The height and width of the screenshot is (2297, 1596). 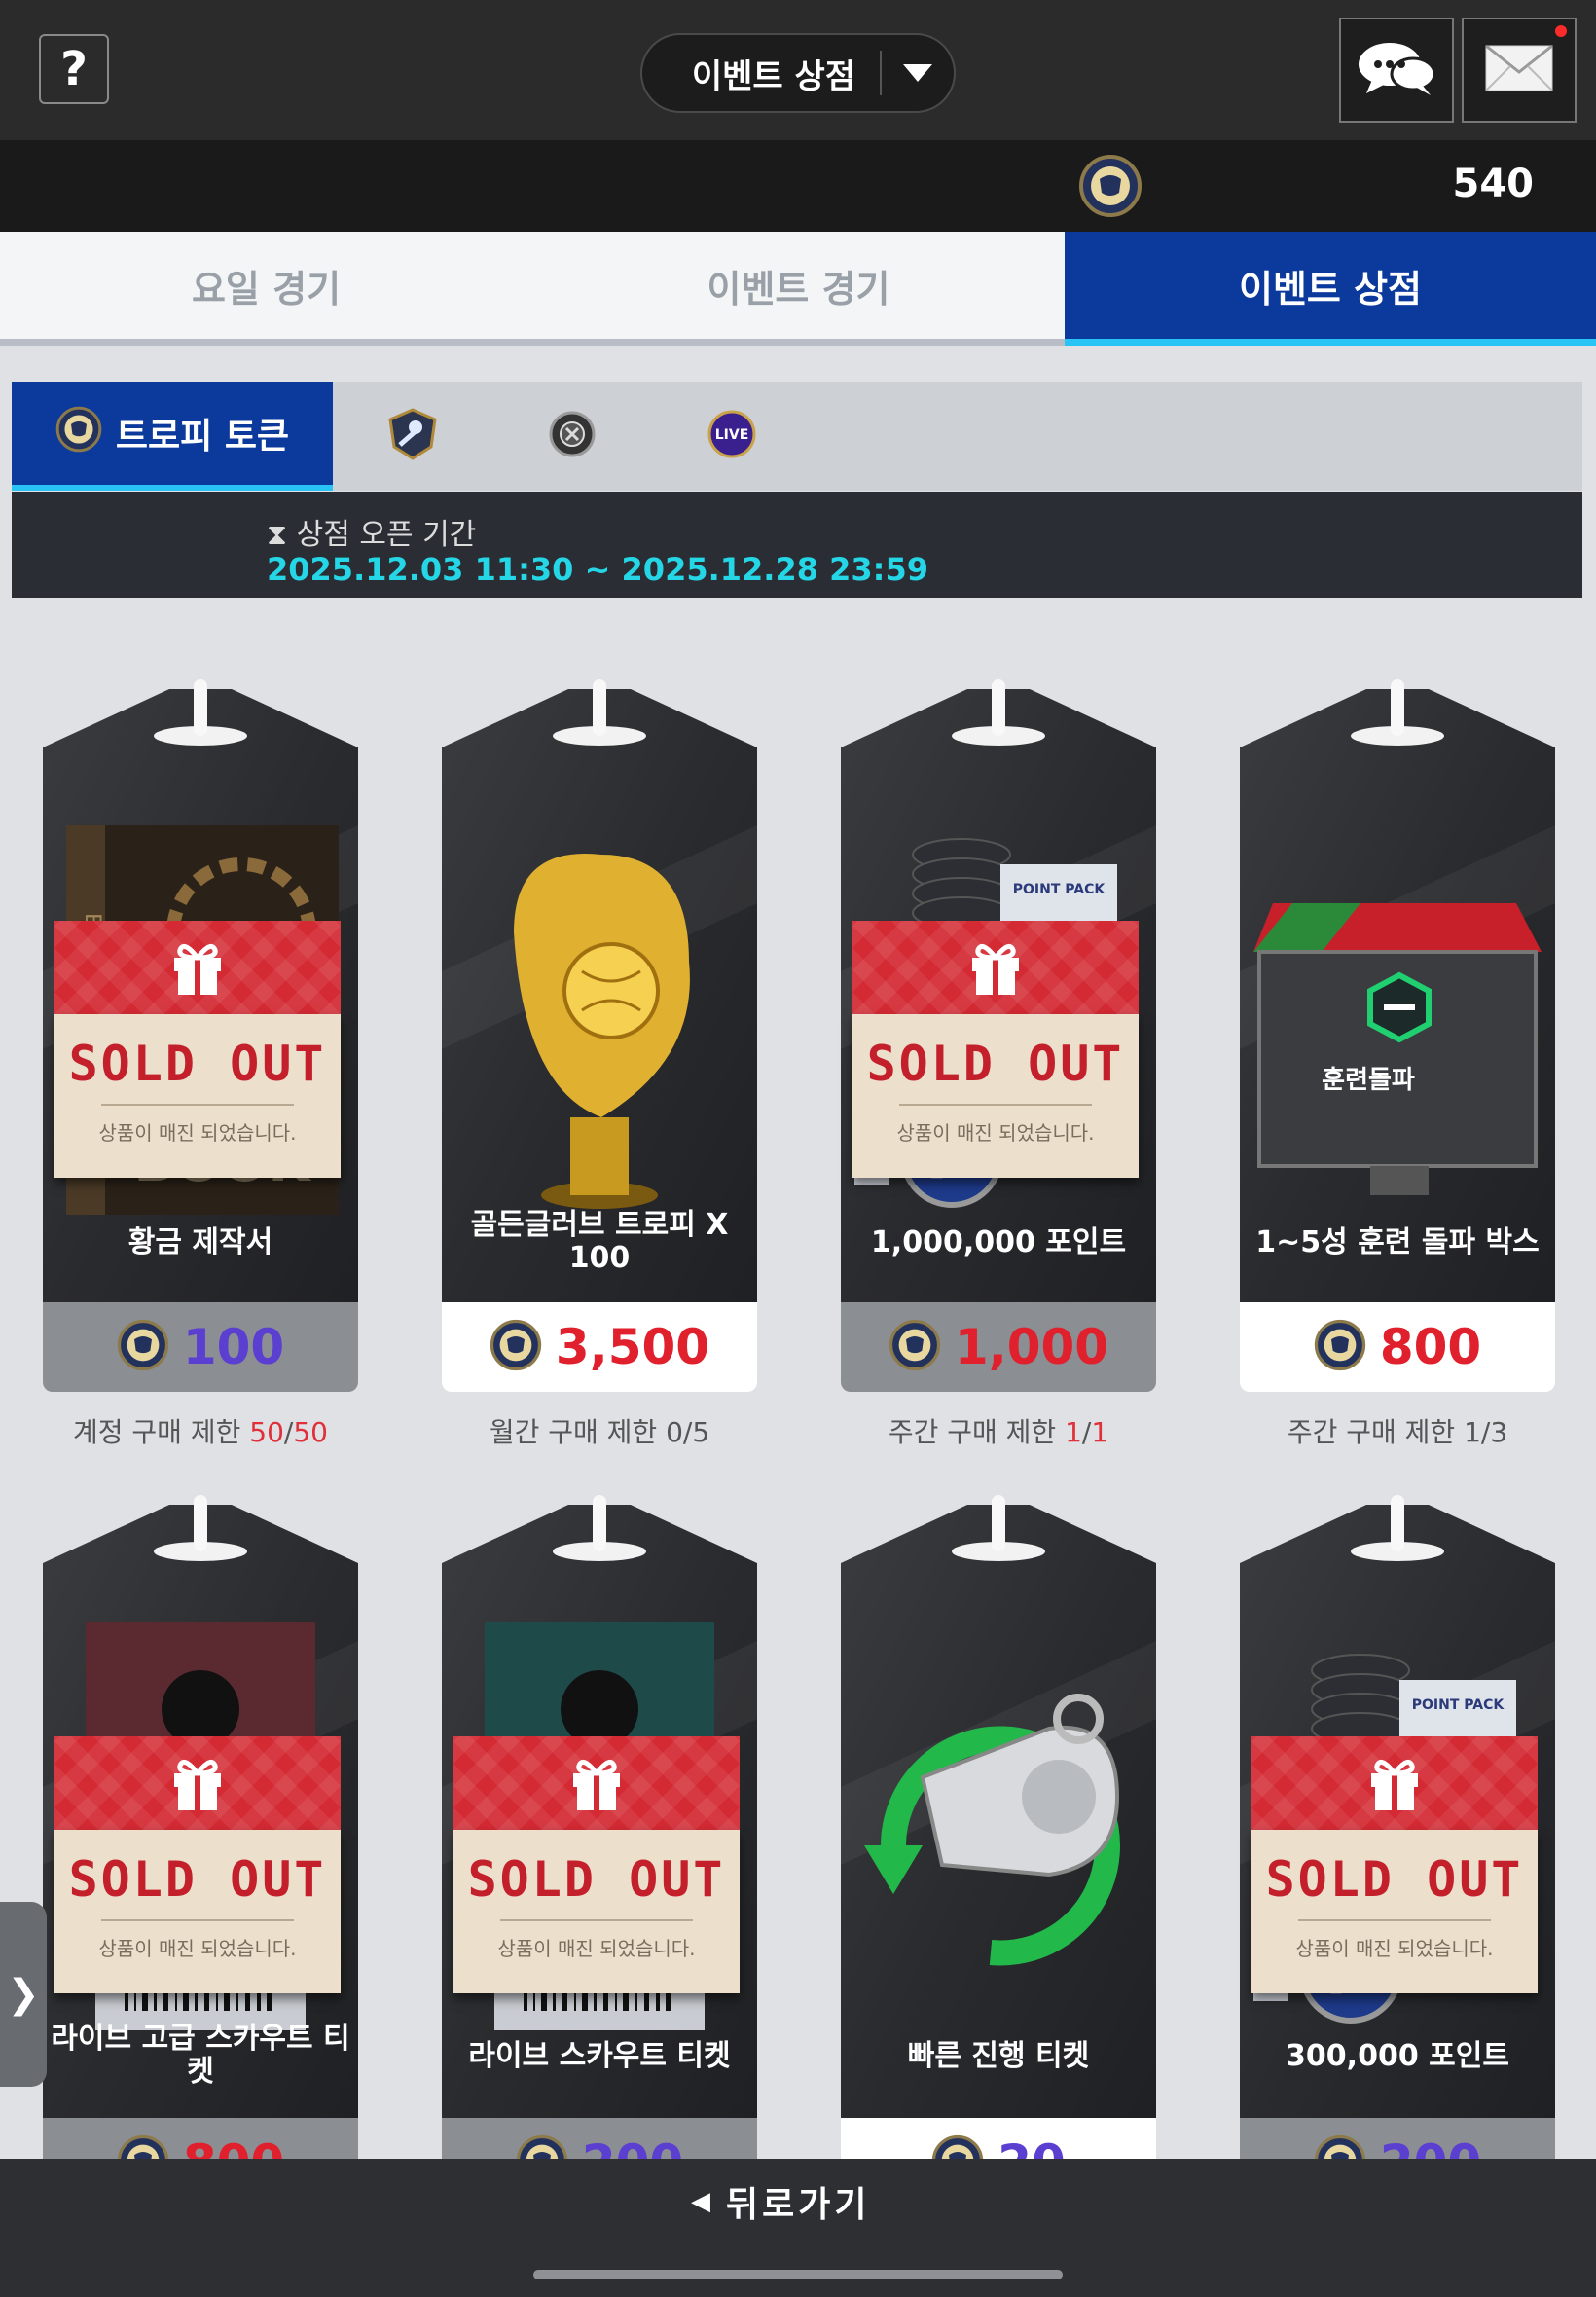 I want to click on top-bar: ? 이벤트 상점, so click(x=798, y=70).